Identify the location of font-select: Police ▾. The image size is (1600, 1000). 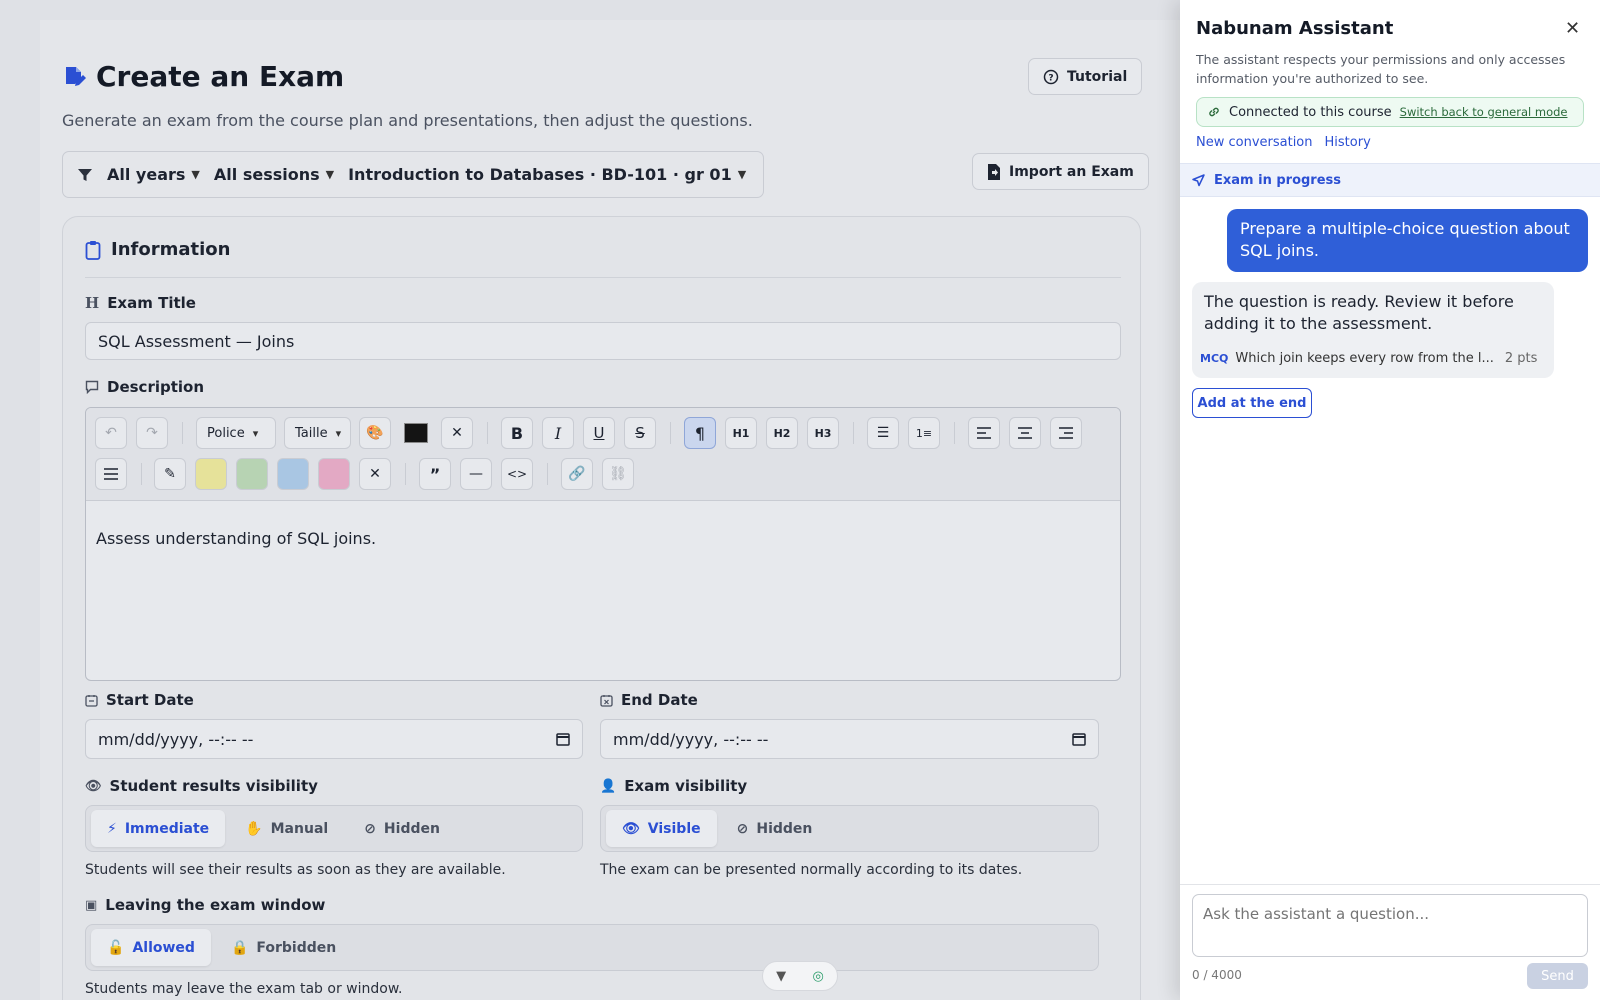
(236, 433).